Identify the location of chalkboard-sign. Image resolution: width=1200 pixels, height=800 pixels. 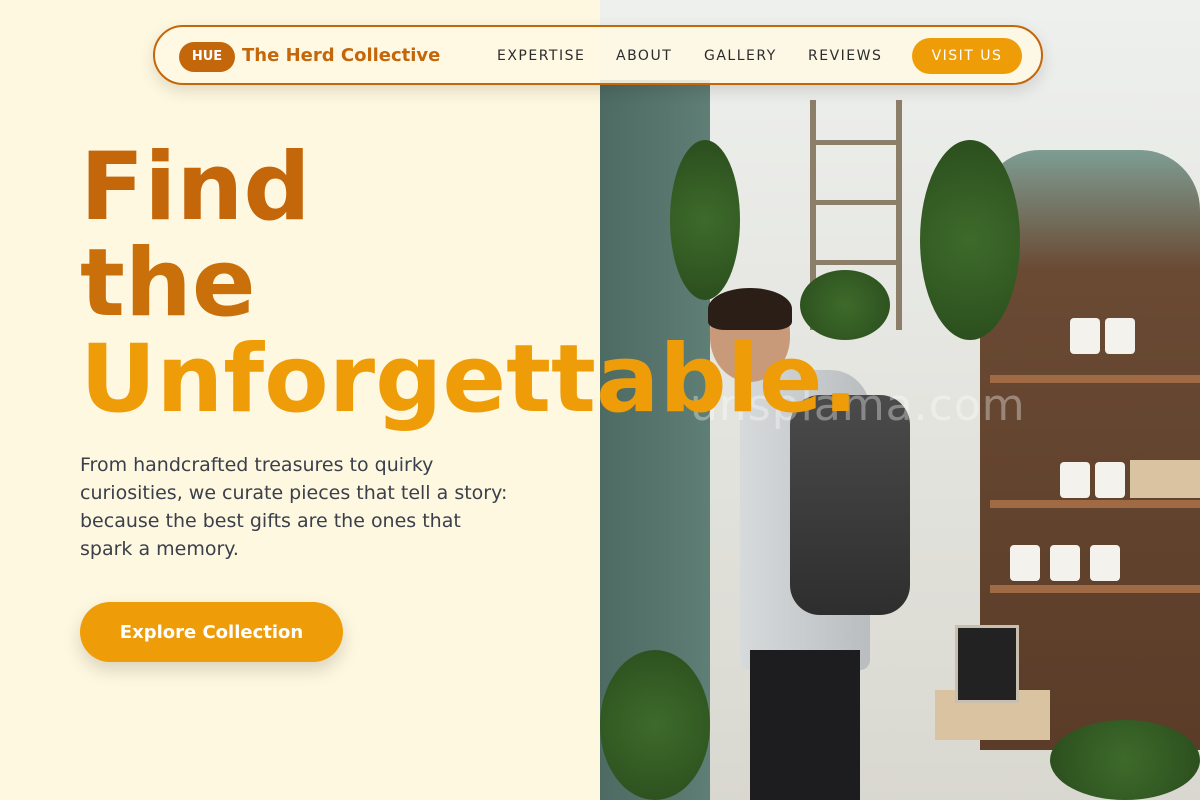
(987, 664).